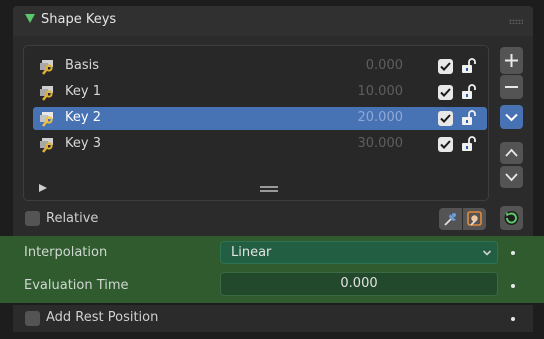 This screenshot has height=339, width=544. What do you see at coordinates (273, 21) in the screenshot?
I see `panel-header: Shape Keys` at bounding box center [273, 21].